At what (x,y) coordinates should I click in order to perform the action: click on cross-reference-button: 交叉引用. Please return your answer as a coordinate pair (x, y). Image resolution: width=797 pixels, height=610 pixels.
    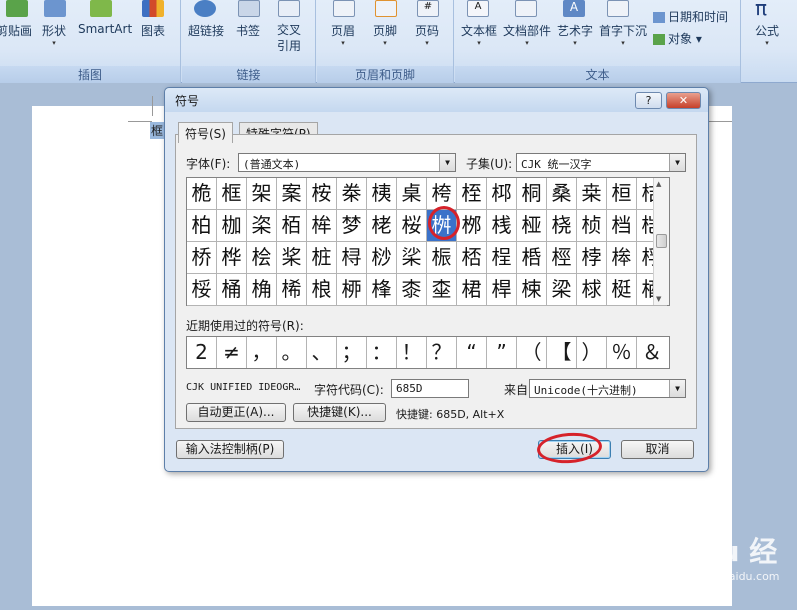
    Looking at the image, I should click on (289, 38).